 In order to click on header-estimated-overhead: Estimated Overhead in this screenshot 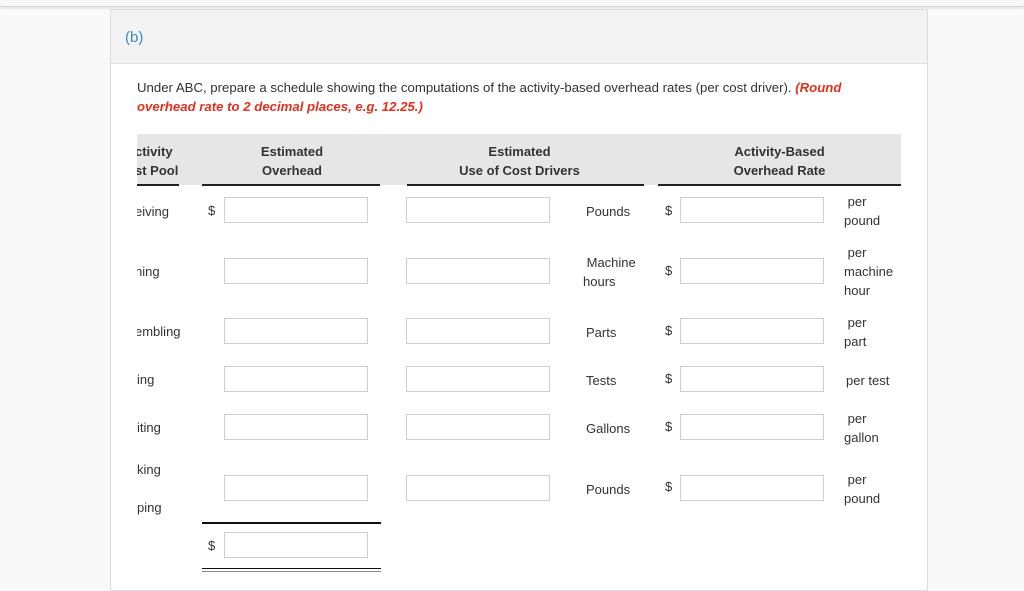, I will do `click(292, 161)`.